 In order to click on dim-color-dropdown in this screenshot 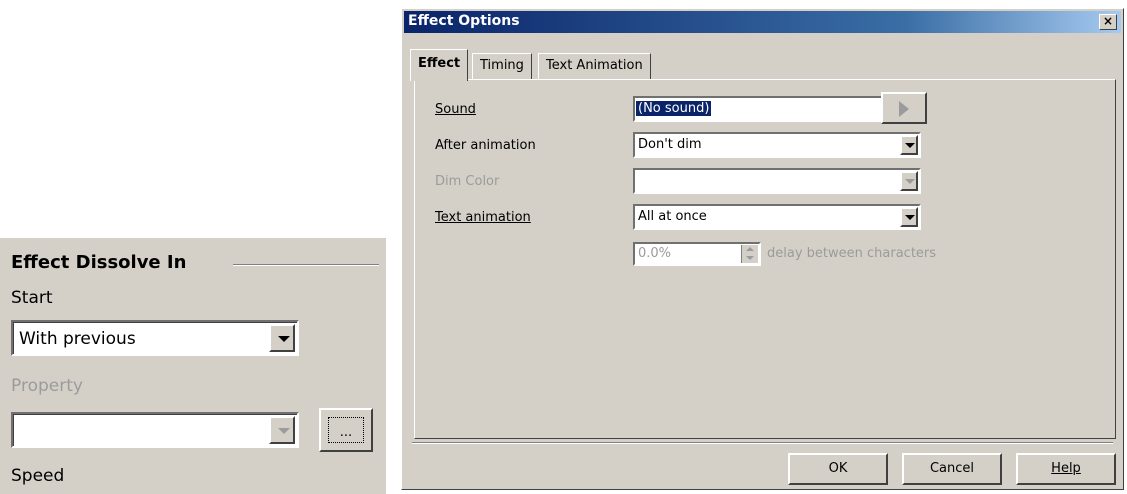, I will do `click(777, 181)`.